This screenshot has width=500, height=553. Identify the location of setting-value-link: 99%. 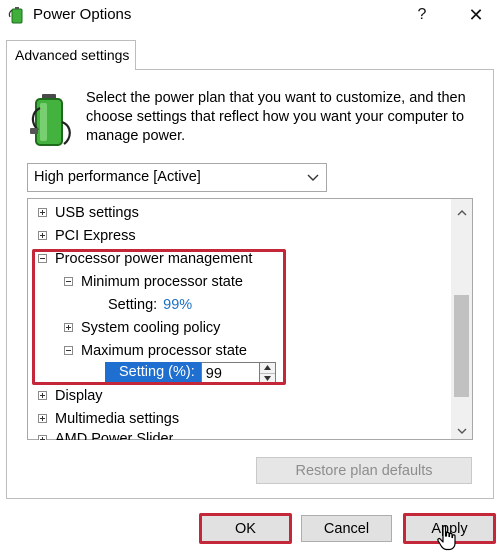
(177, 305).